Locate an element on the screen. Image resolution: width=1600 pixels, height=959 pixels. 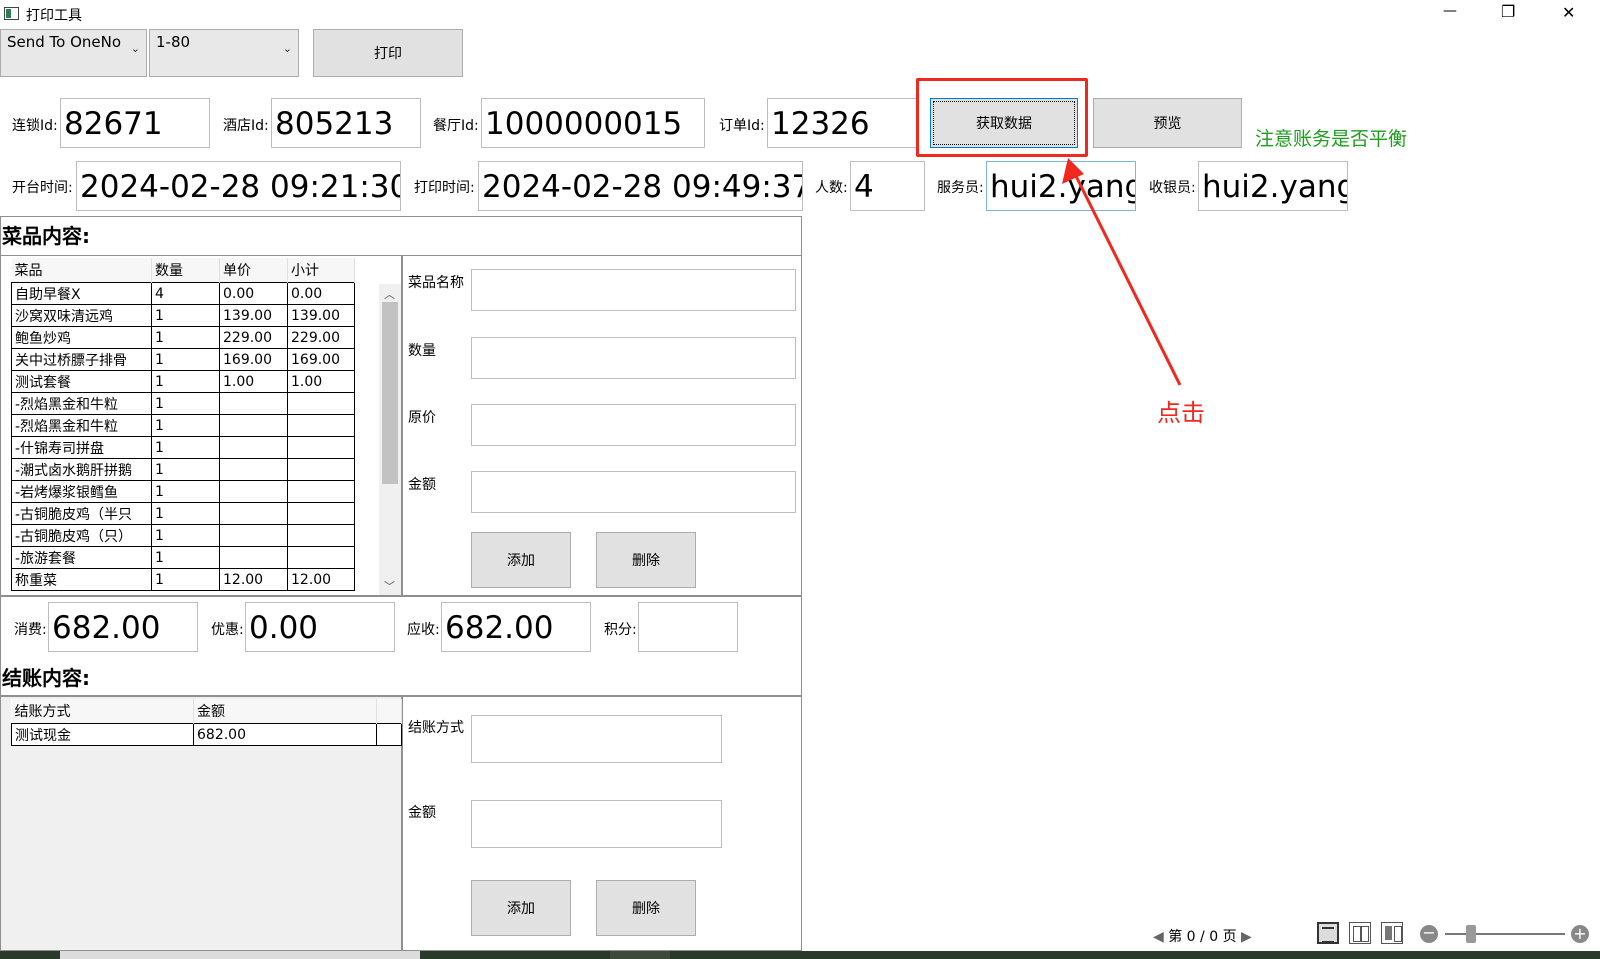
table-row: -古铜脆皮鸡（半只 1 is located at coordinates (183, 513).